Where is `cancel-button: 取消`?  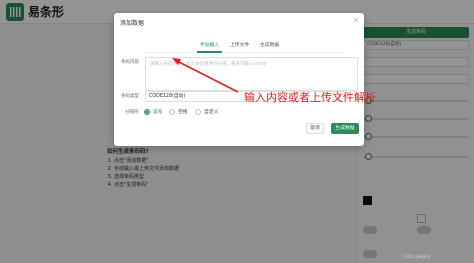
cancel-button: 取消 is located at coordinates (315, 128).